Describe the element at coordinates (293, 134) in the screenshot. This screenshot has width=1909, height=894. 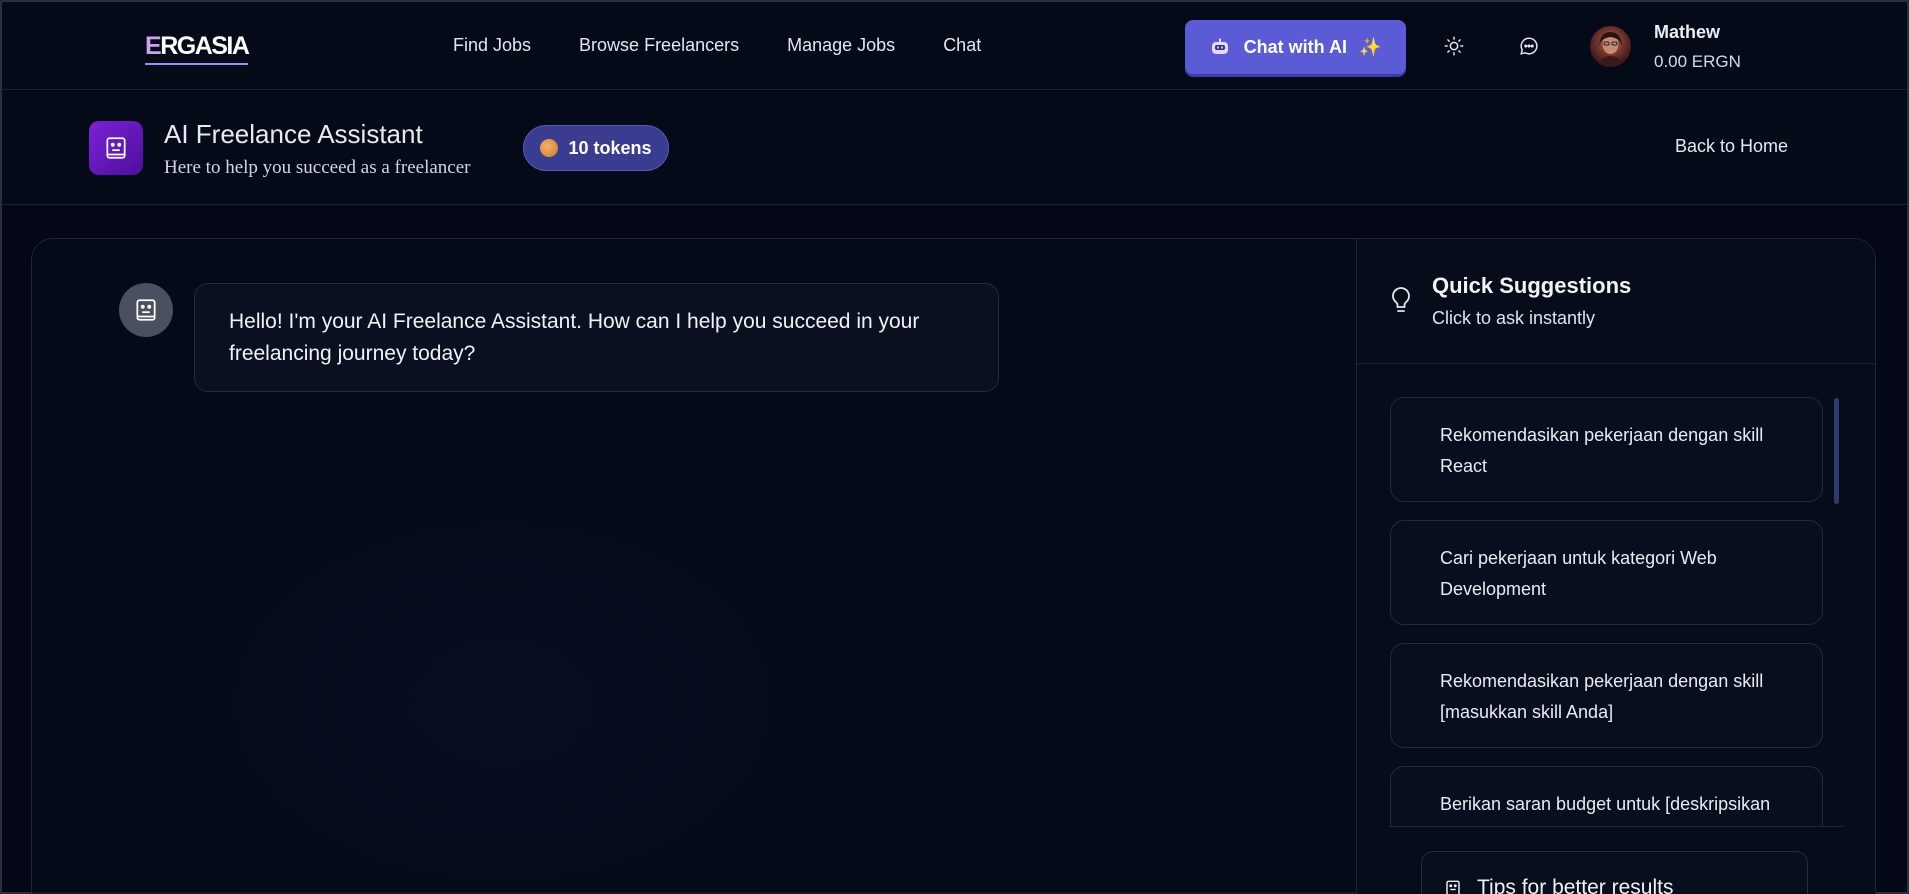
I see `page-title: AI Freelance Assistant` at that location.